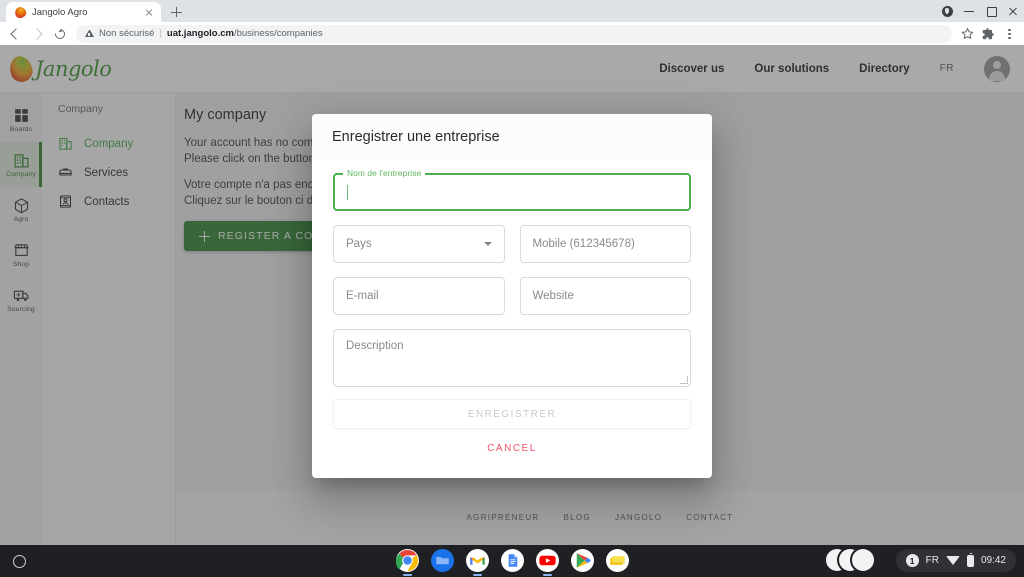 The image size is (1024, 577). I want to click on mobile-input: Mobile (612345678), so click(606, 244).